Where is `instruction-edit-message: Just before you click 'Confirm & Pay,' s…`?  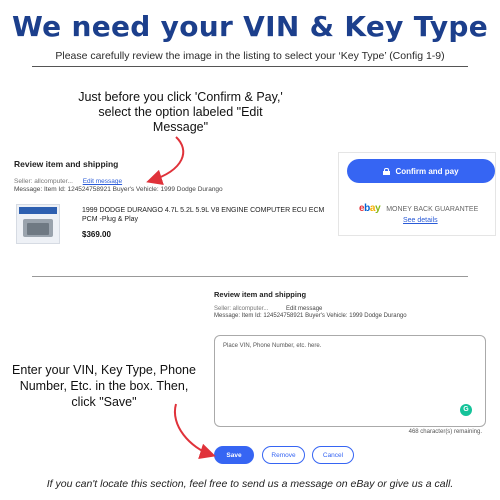
instruction-edit-message: Just before you click 'Confirm & Pay,' s… is located at coordinates (180, 112).